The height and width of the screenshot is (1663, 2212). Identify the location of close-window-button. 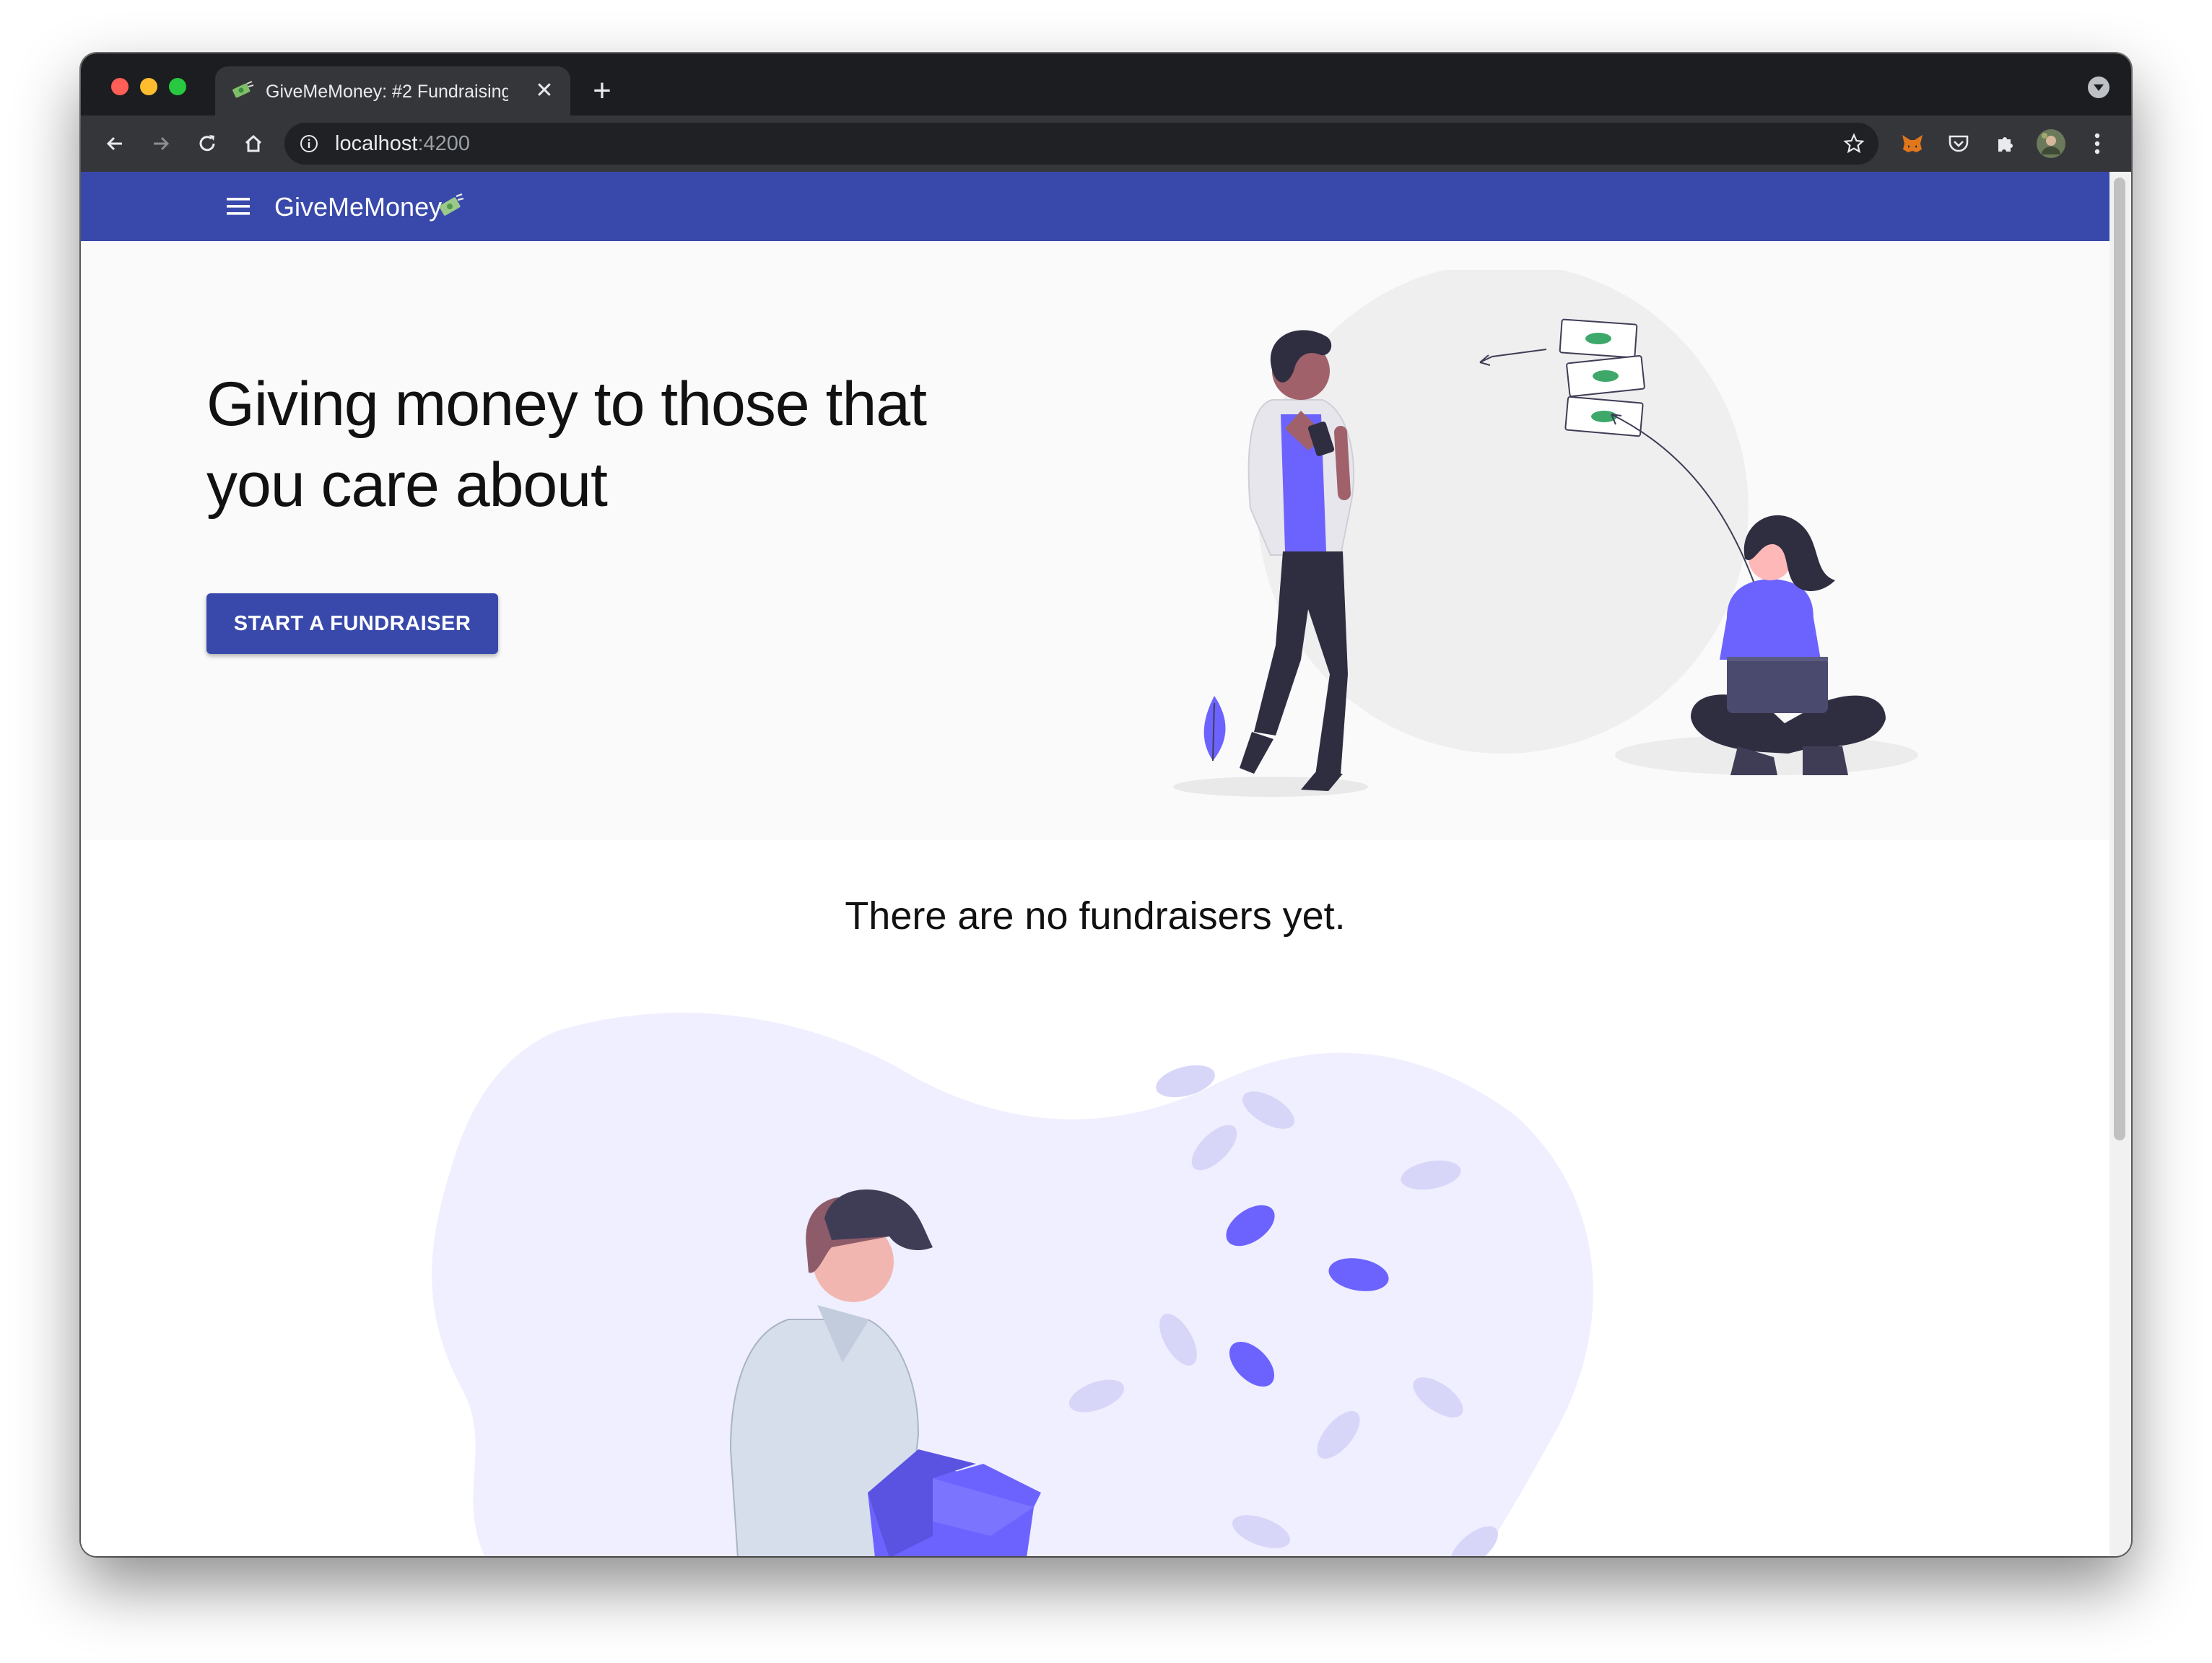
(120, 86).